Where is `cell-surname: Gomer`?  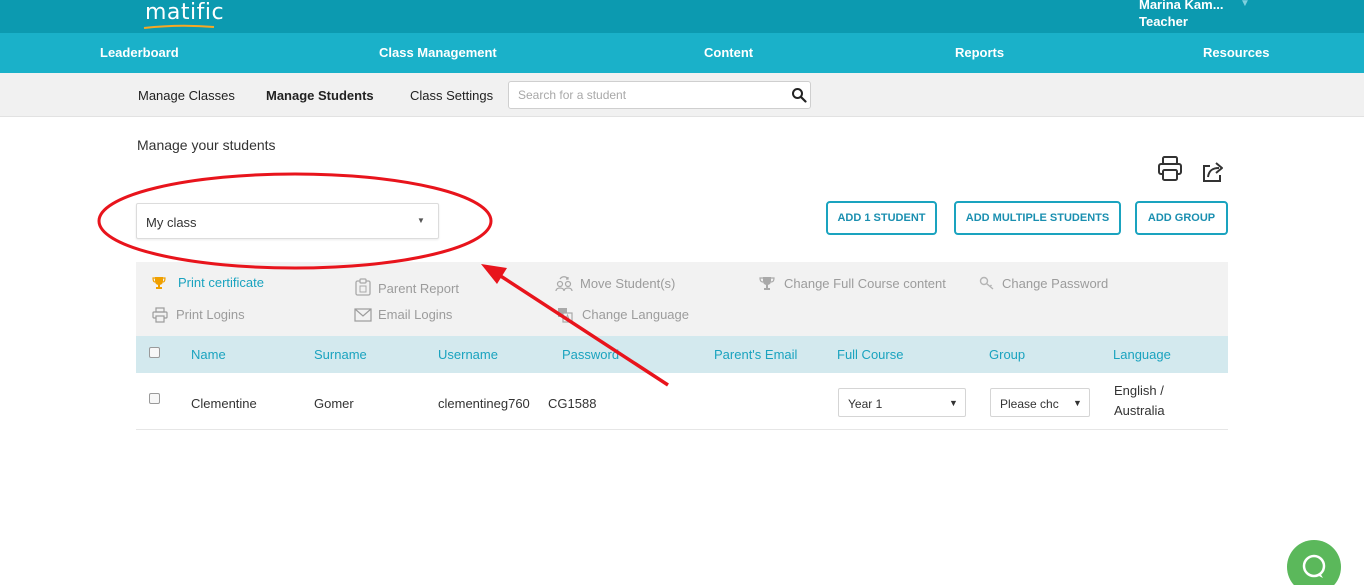 cell-surname: Gomer is located at coordinates (334, 403).